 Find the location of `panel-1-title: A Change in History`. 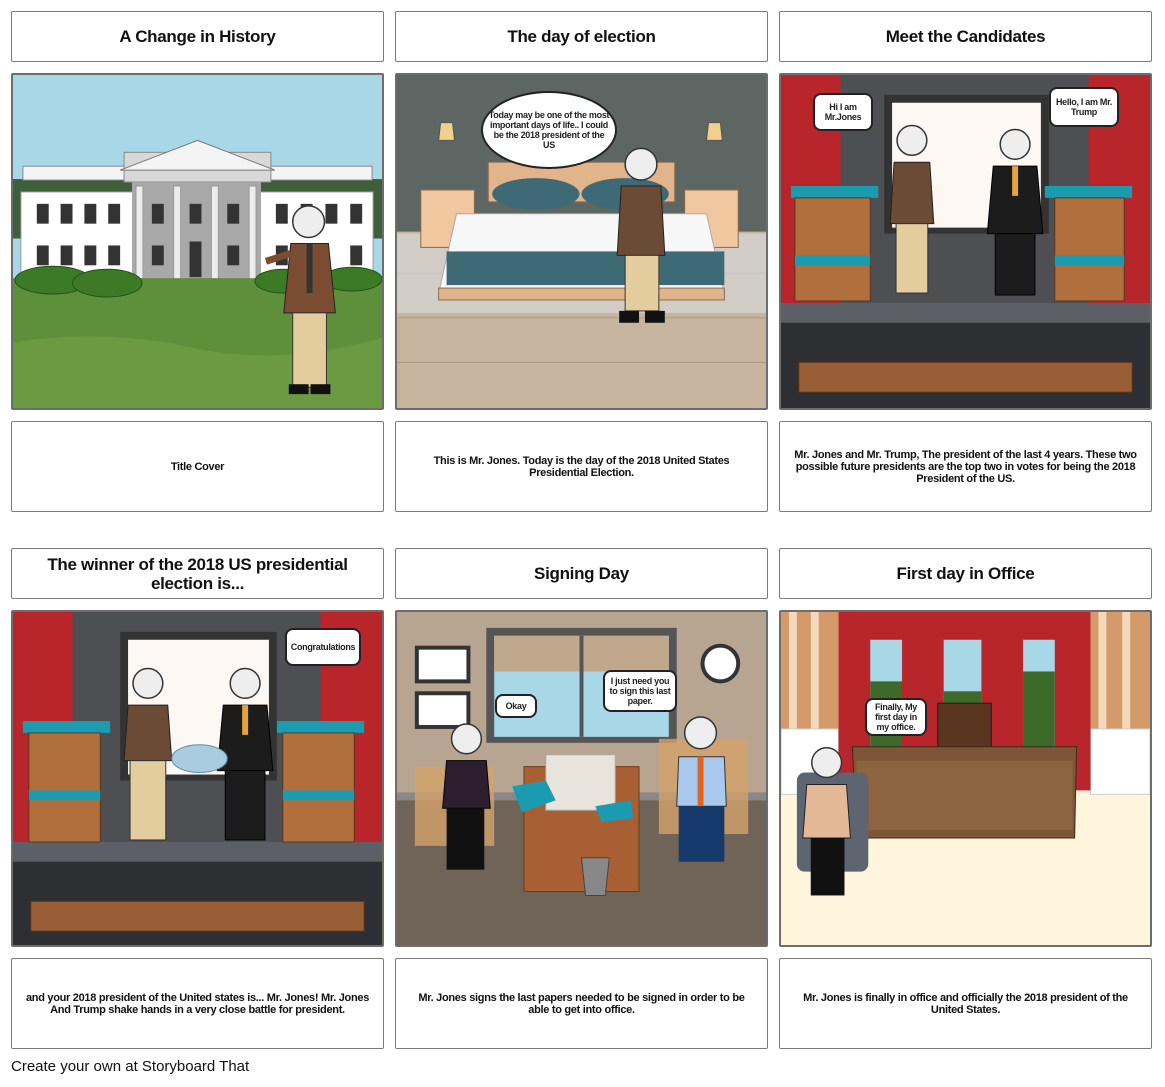

panel-1-title: A Change in History is located at coordinates (197, 36).